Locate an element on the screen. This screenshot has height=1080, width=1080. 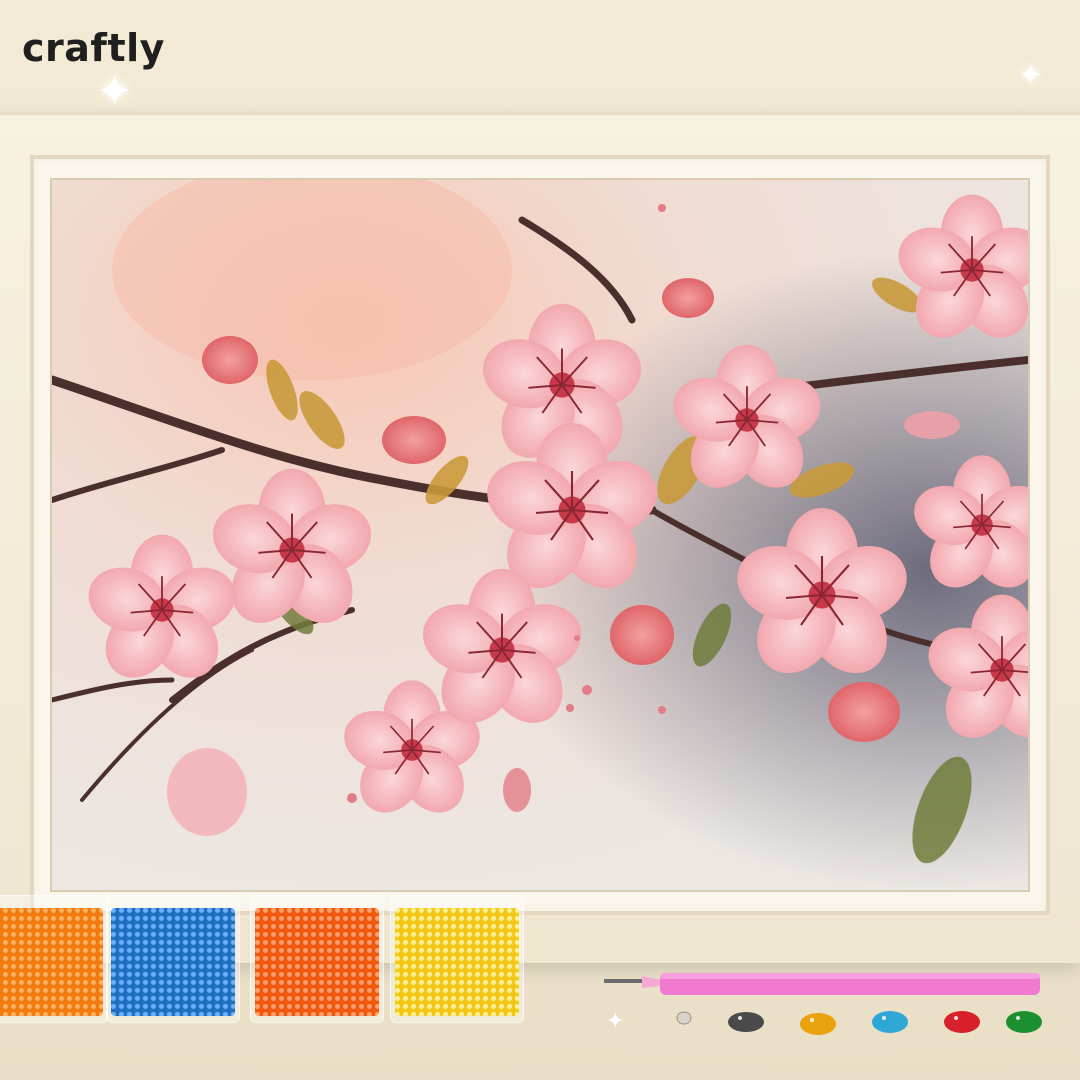
orange-beads is located at coordinates (51, 962).